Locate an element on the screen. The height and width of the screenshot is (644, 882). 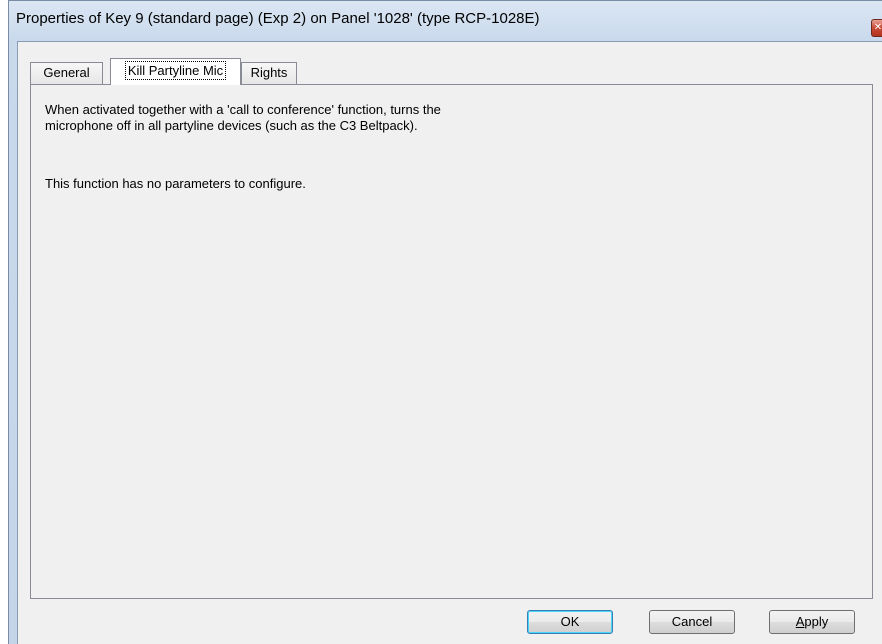
apply-button: Apply is located at coordinates (812, 622).